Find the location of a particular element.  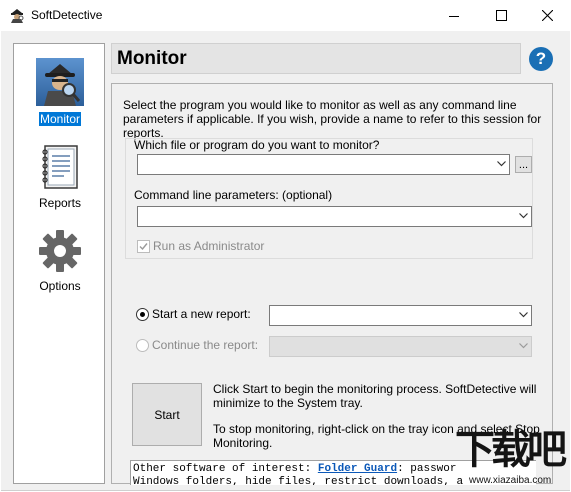

maximize-icon is located at coordinates (501, 15).